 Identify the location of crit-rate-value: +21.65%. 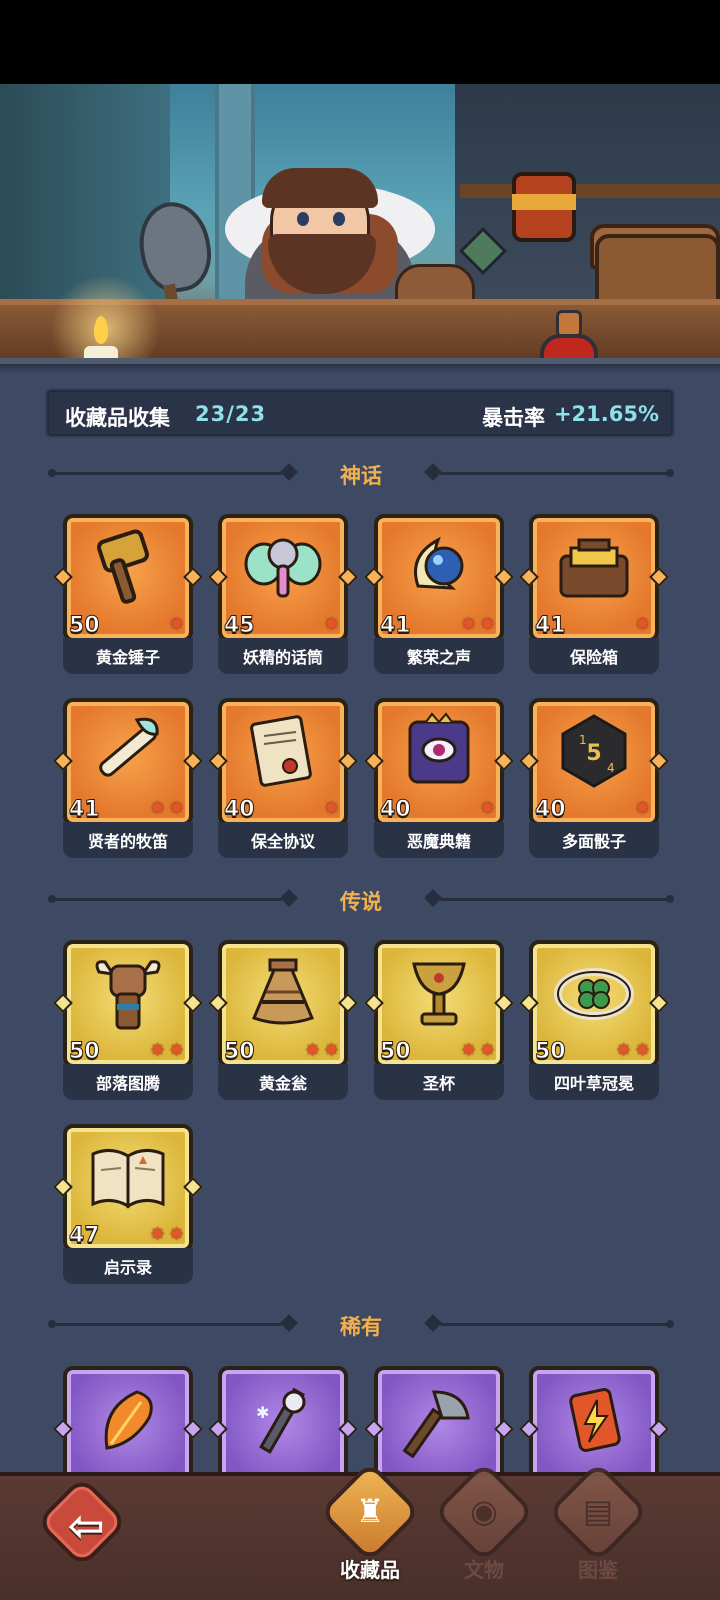
(606, 414).